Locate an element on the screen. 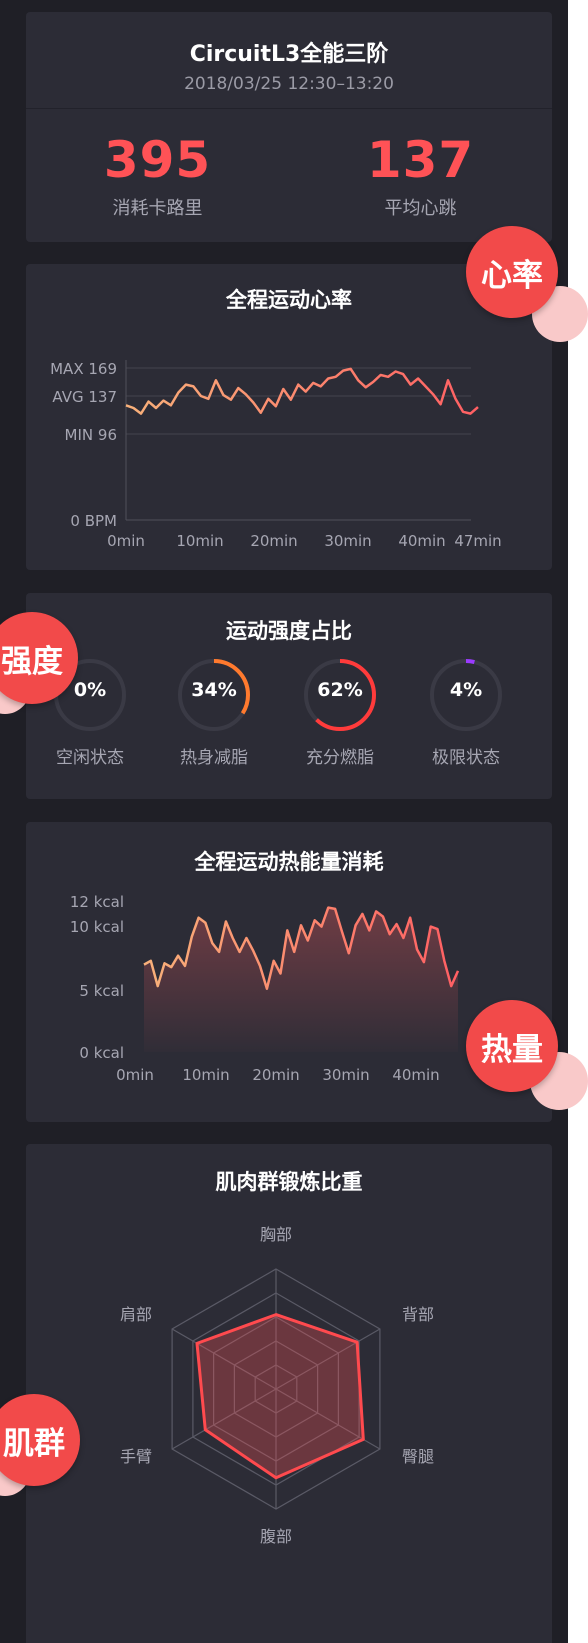  cal-x-label-10: 10min is located at coordinates (205, 1075).